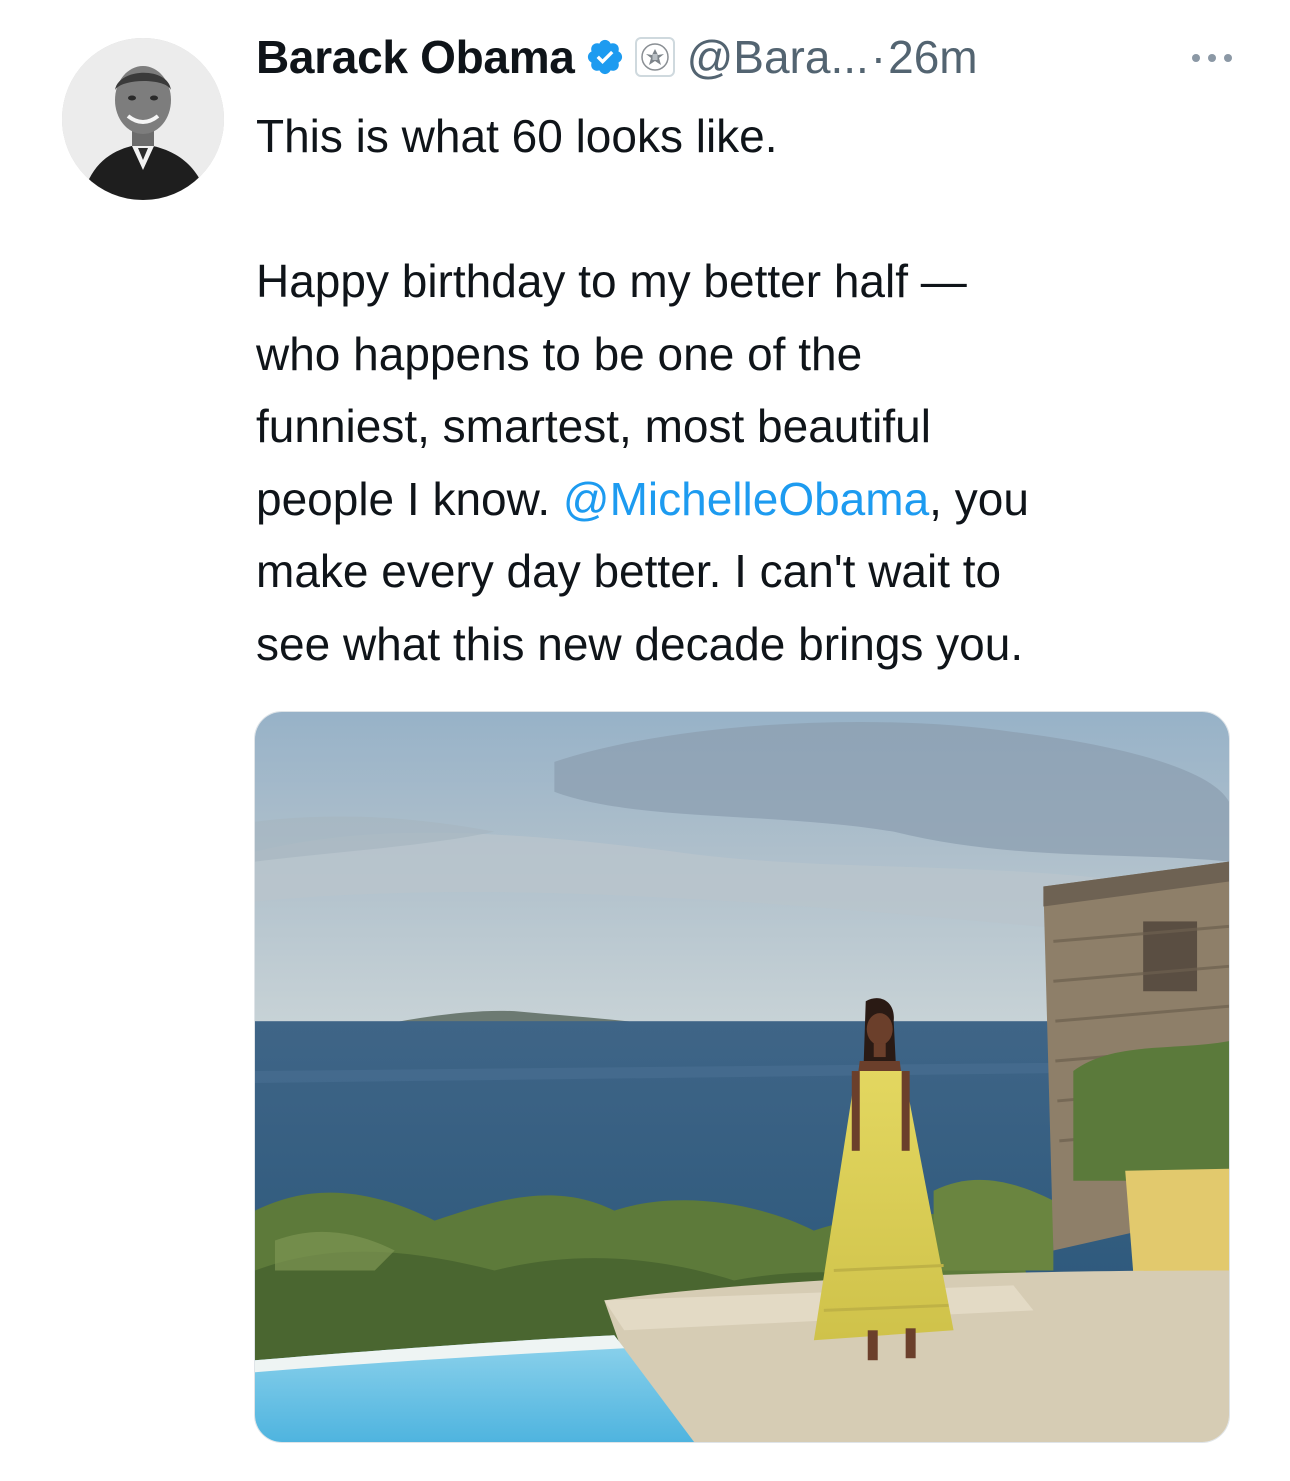 The height and width of the screenshot is (1481, 1290). Describe the element at coordinates (559, 353) in the screenshot. I see `tweet-text-line: who happens to be one of the` at that location.